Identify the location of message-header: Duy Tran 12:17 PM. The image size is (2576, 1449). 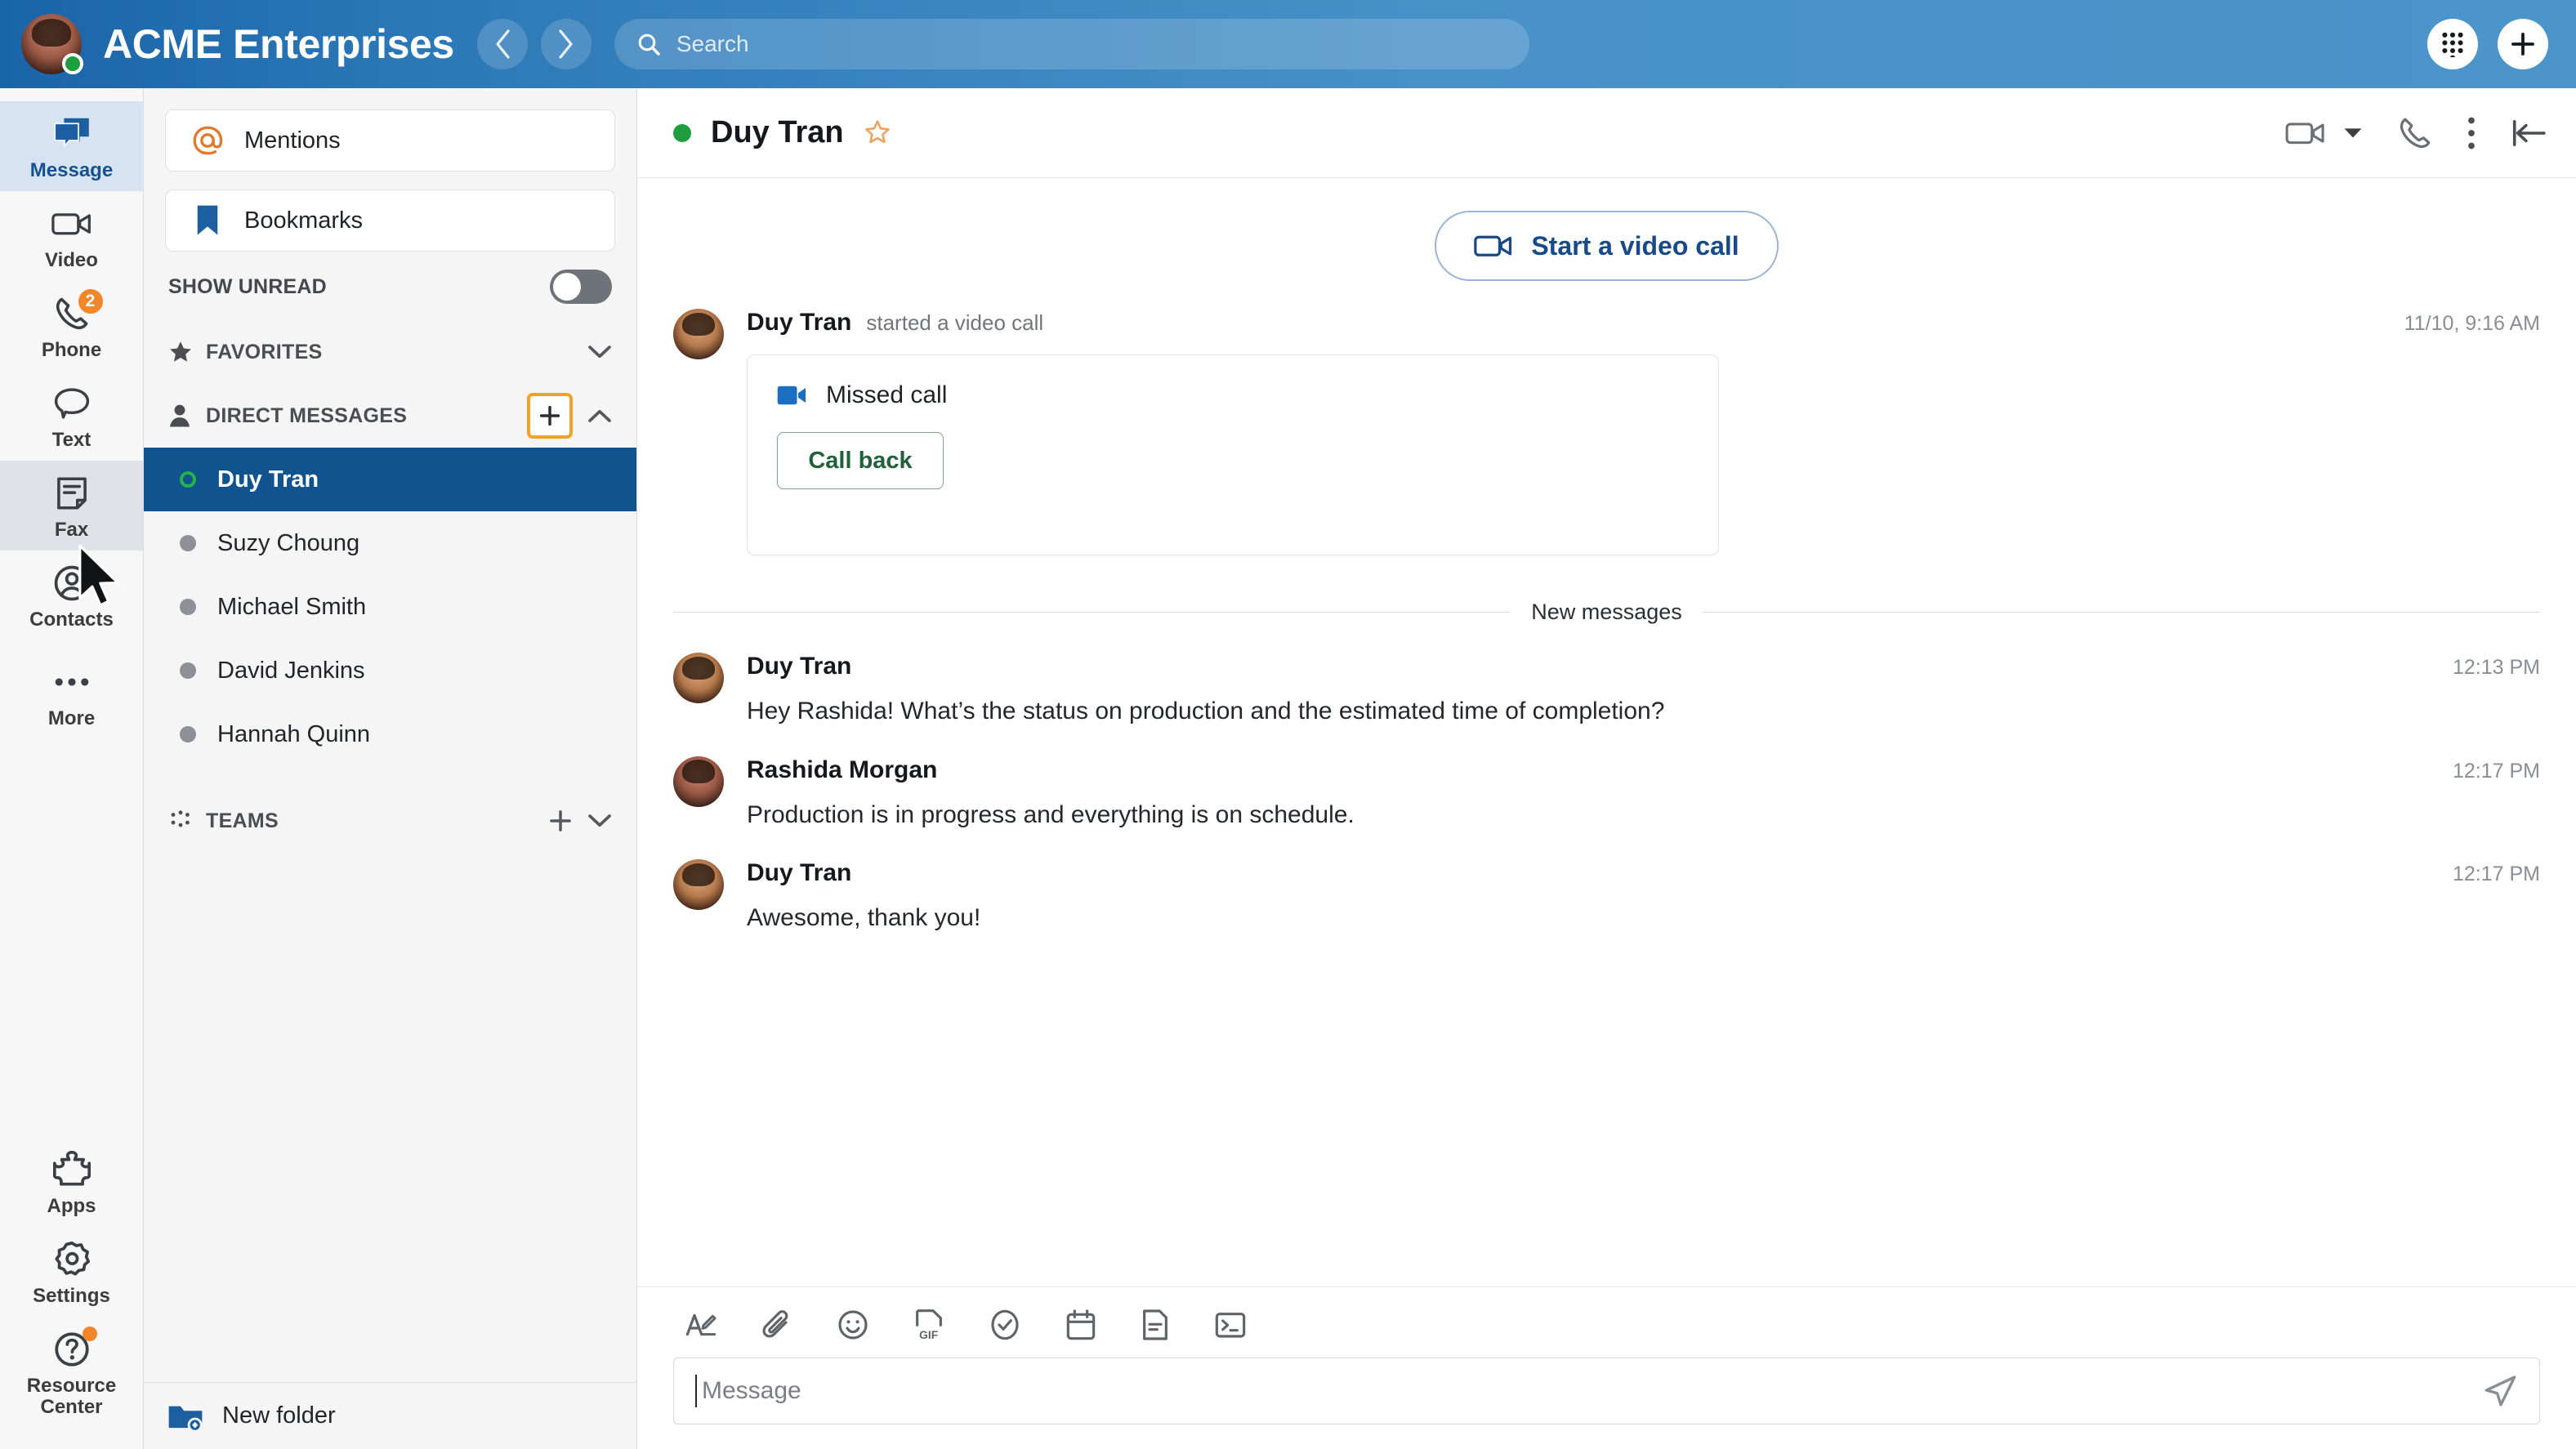
(1643, 873).